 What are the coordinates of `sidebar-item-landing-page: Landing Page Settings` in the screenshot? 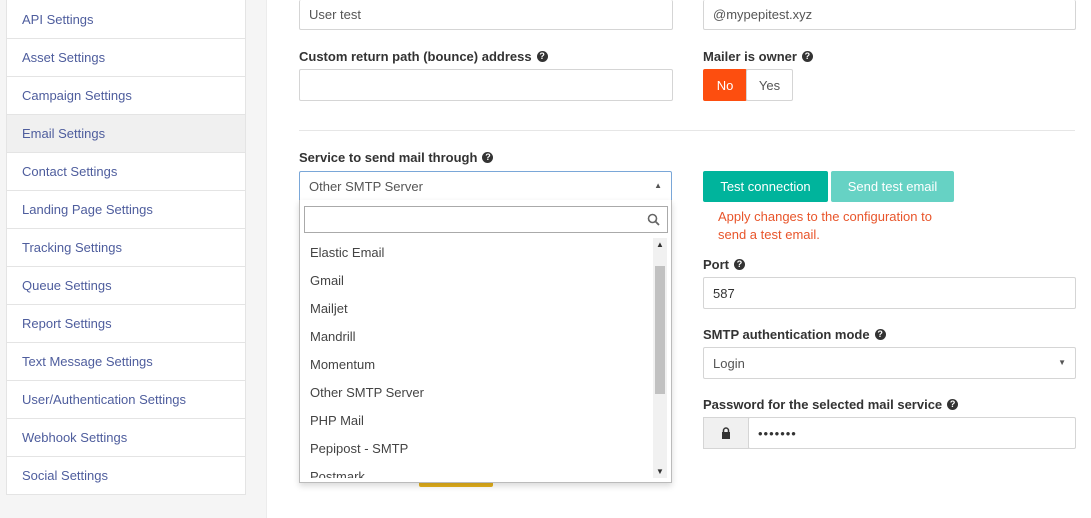 It's located at (126, 210).